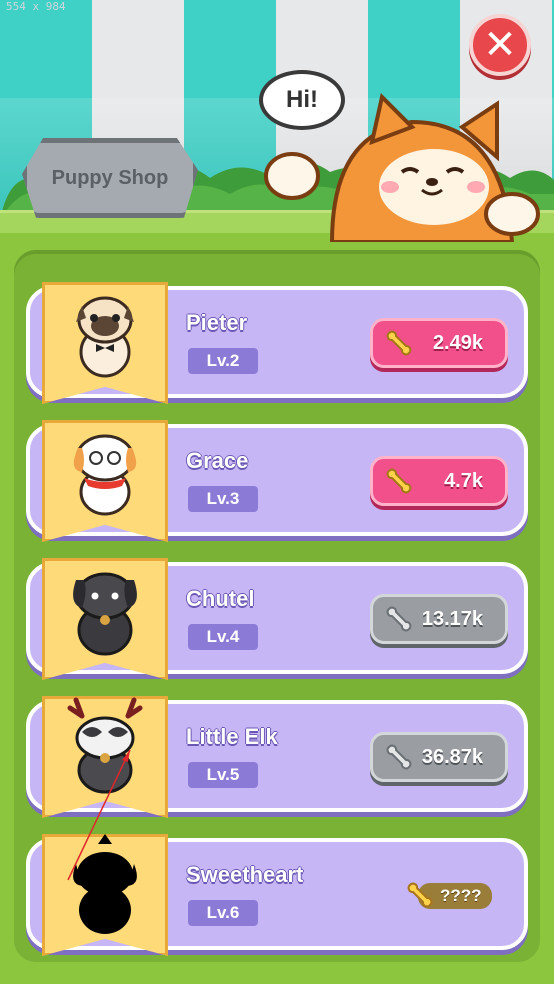 The height and width of the screenshot is (984, 554). What do you see at coordinates (105, 745) in the screenshot?
I see `elk-dog-icon` at bounding box center [105, 745].